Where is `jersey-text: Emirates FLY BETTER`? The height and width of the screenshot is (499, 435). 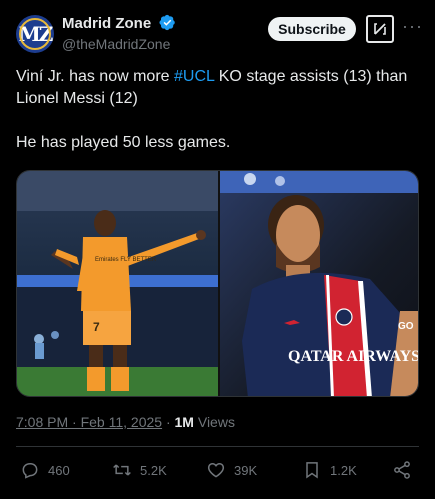
jersey-text: Emirates FLY BETTER is located at coordinates (126, 260).